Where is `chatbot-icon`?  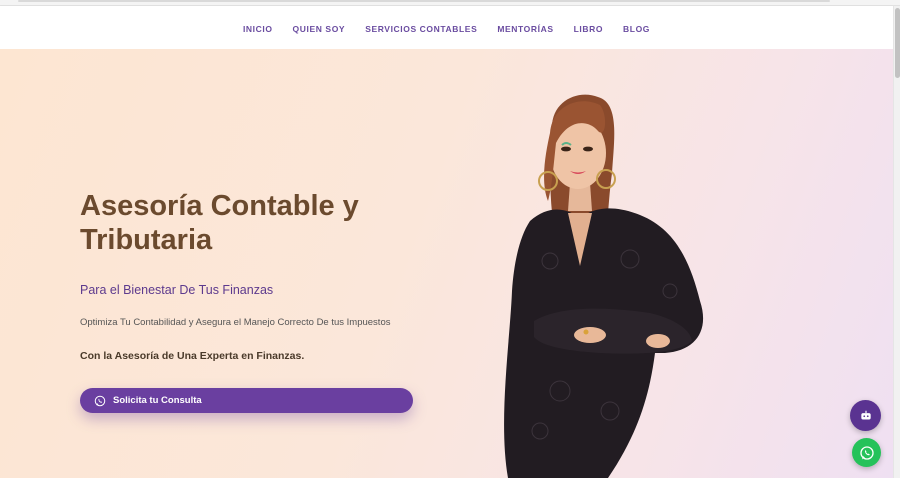 chatbot-icon is located at coordinates (865, 414).